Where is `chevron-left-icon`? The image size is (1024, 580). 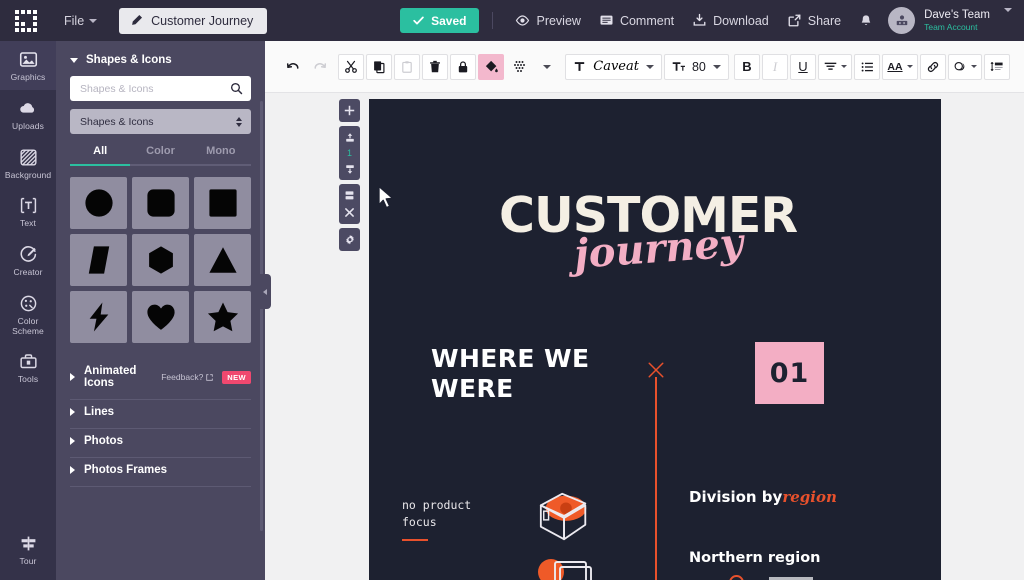
chevron-left-icon is located at coordinates (264, 291).